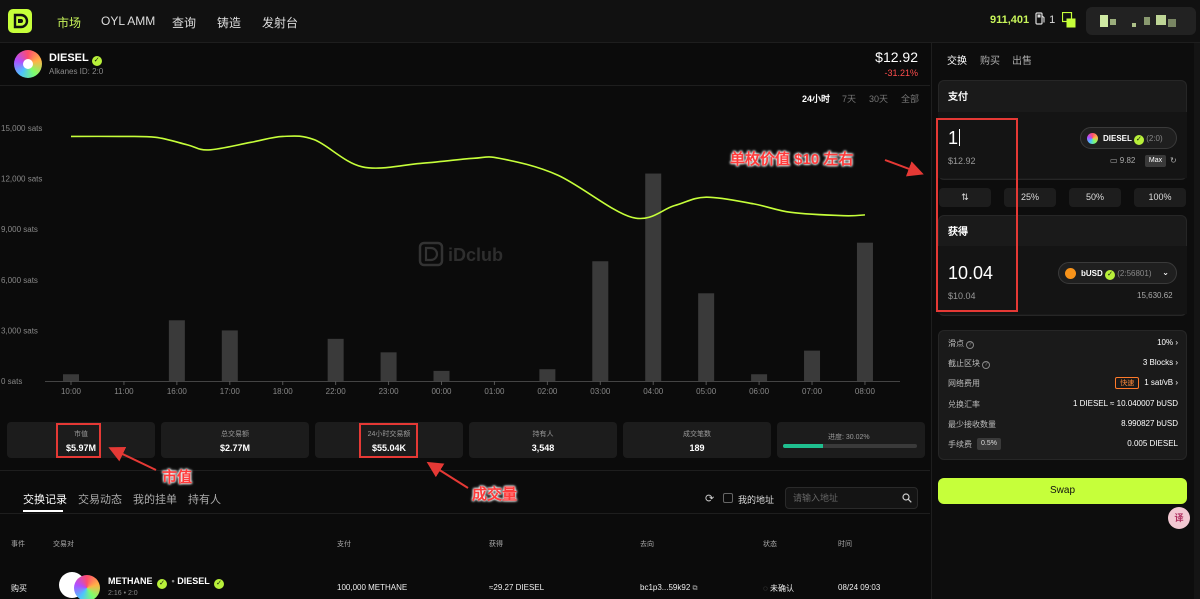 Image resolution: width=1200 pixels, height=599 pixels. Describe the element at coordinates (447, 475) in the screenshot. I see `arrow-to-volume` at that location.